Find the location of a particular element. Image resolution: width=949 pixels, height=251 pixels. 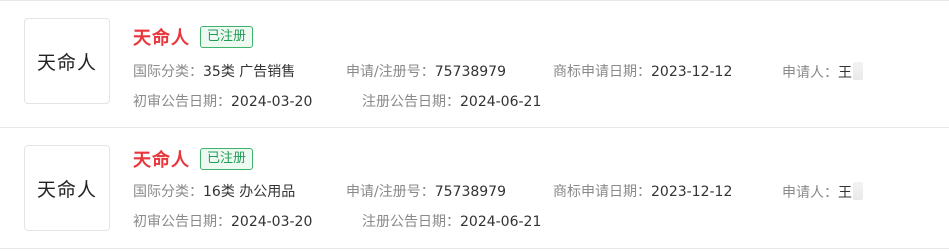

class-value: 16类 办公用品 is located at coordinates (249, 192).